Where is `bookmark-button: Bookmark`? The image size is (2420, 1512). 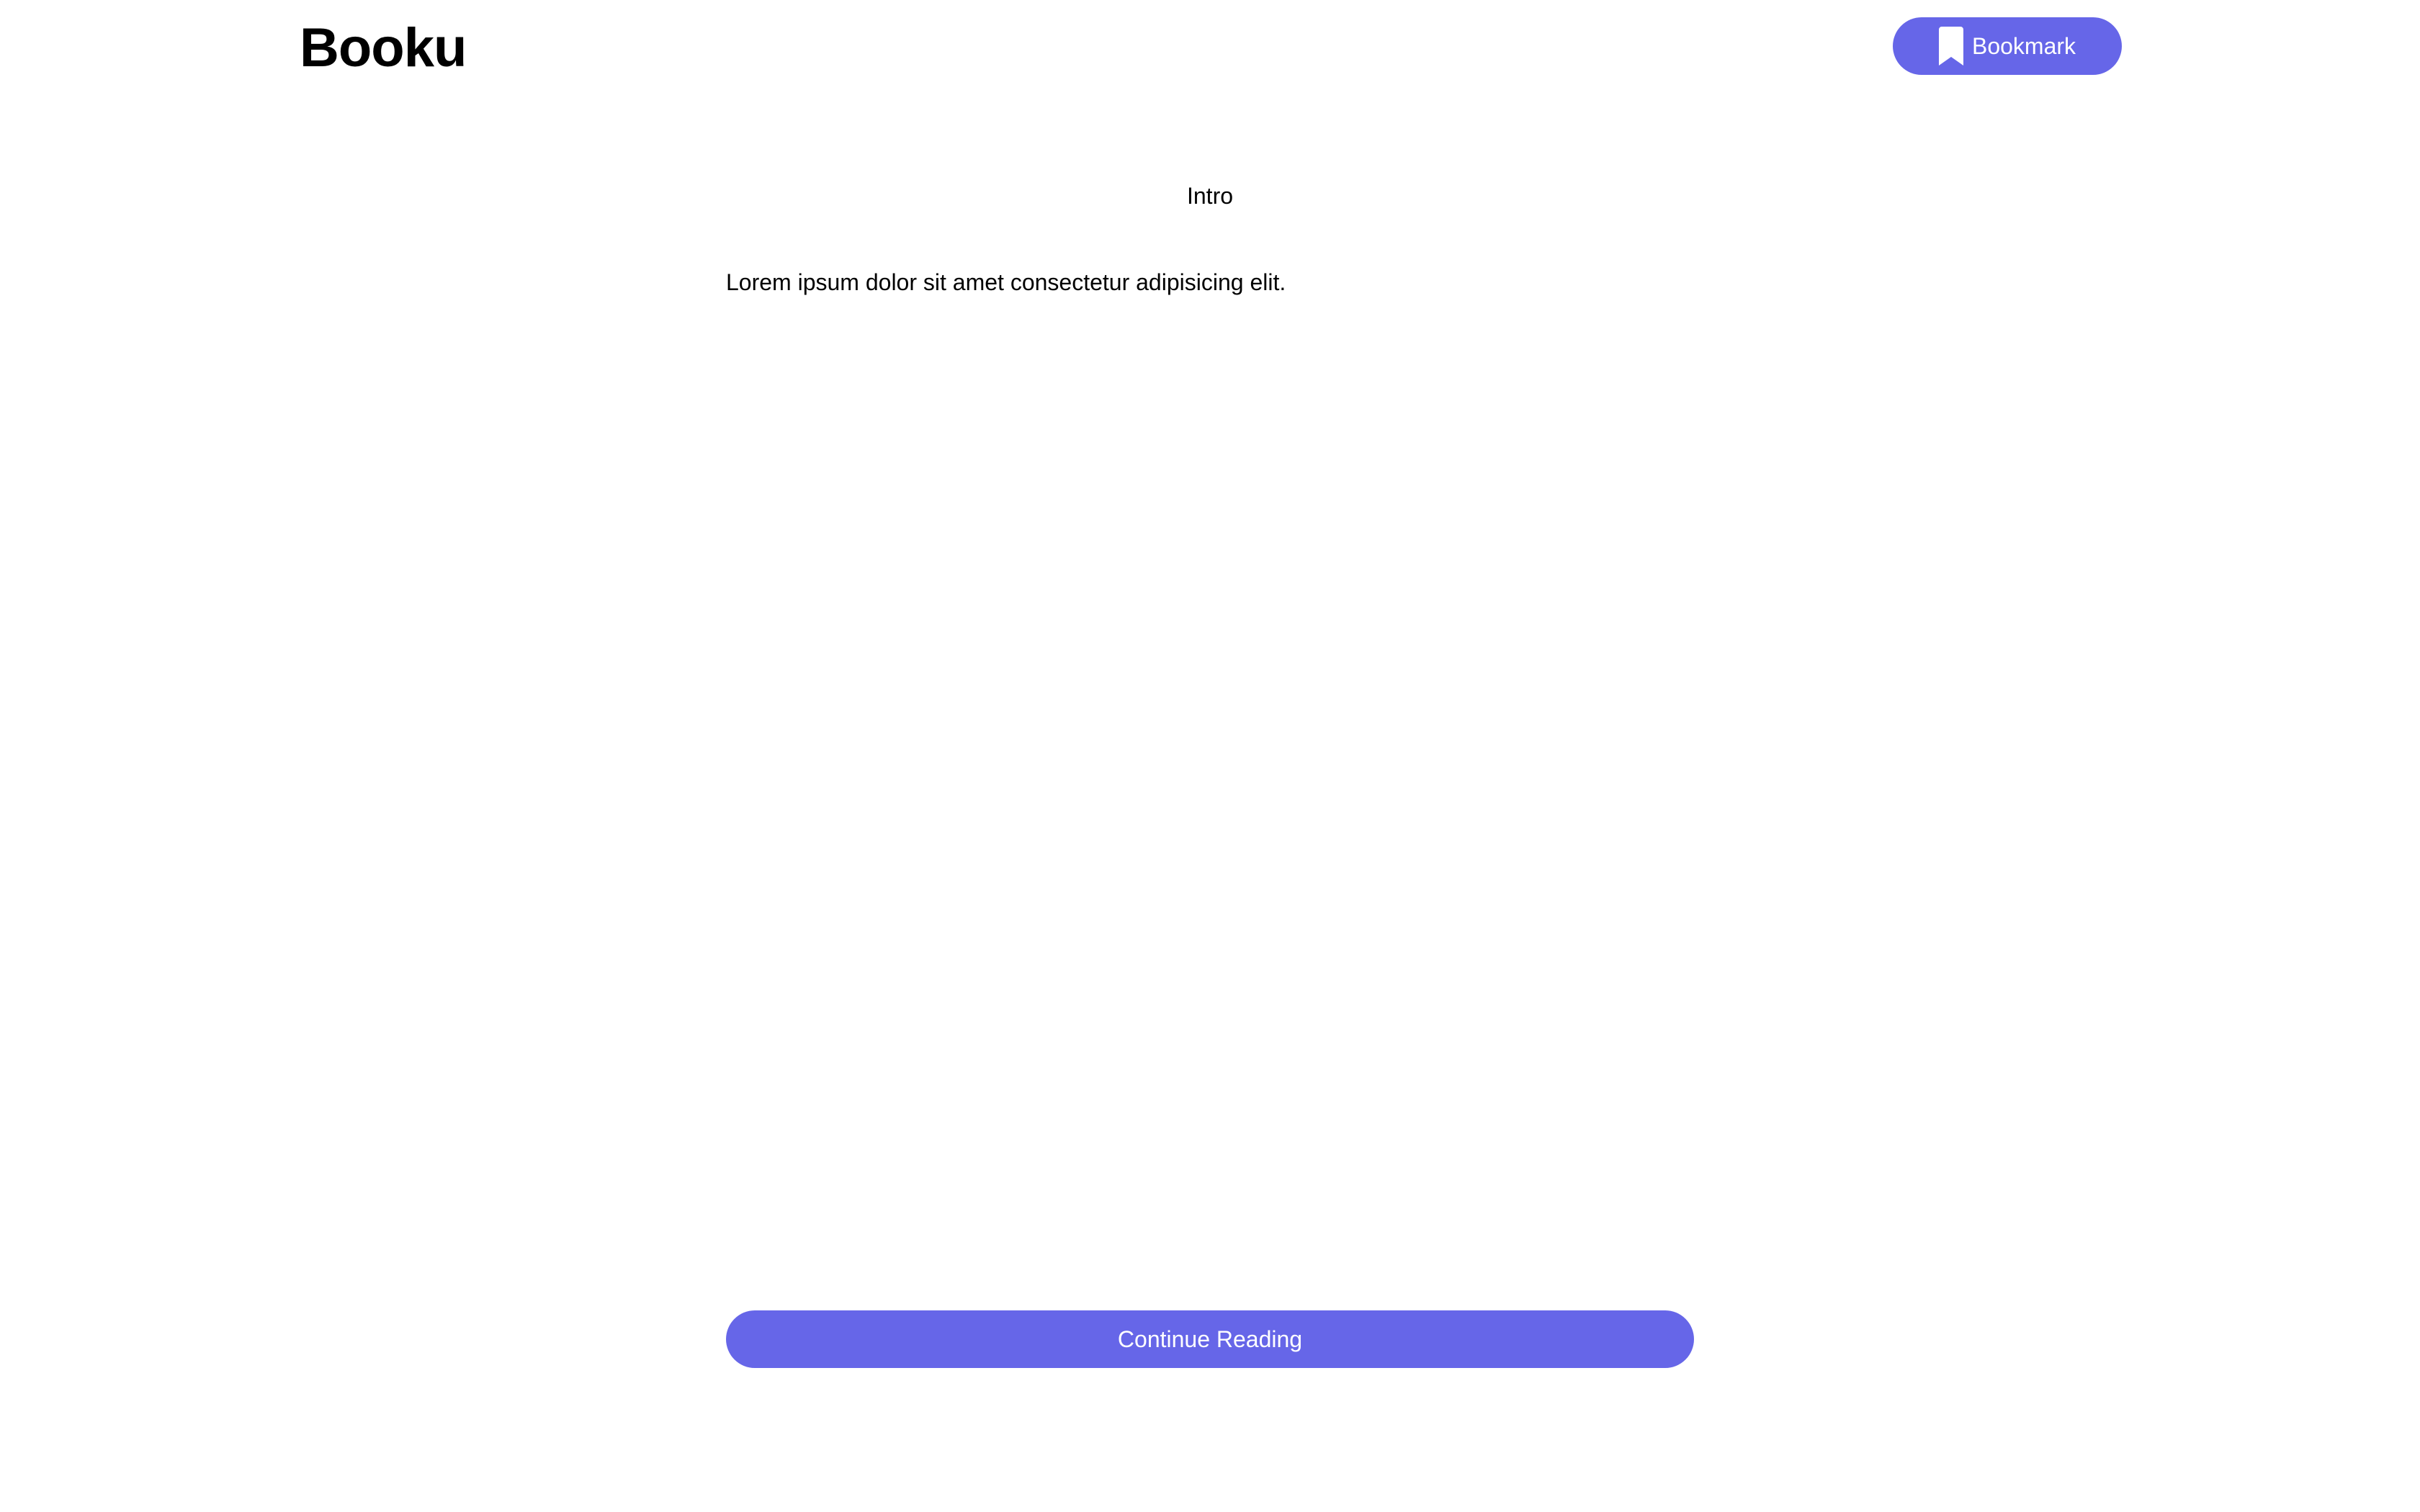
bookmark-button: Bookmark is located at coordinates (2008, 46).